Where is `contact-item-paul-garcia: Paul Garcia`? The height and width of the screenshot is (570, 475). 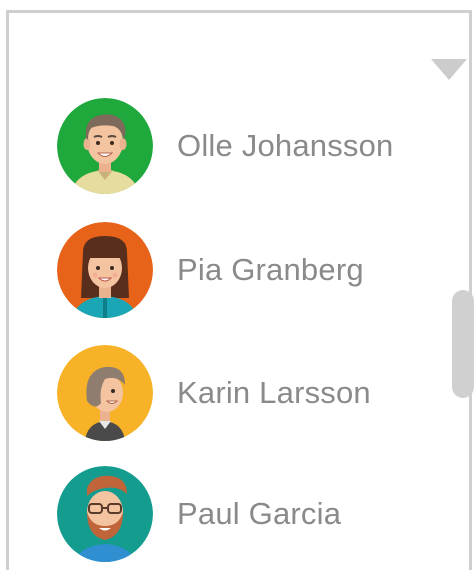
contact-item-paul-garcia: Paul Garcia is located at coordinates (242, 514).